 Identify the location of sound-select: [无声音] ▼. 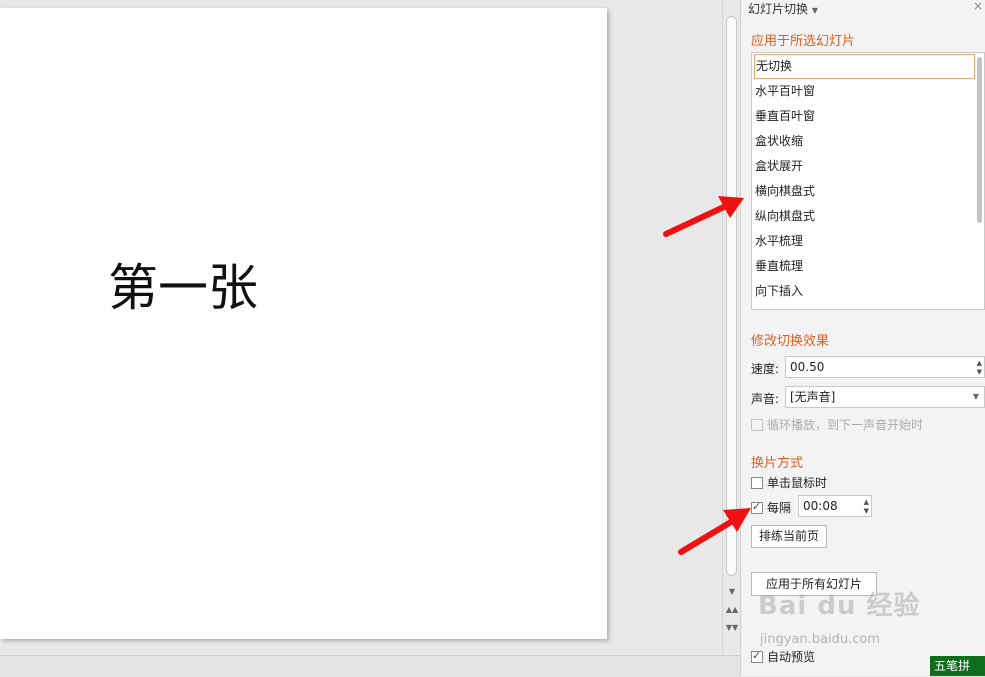
(885, 397).